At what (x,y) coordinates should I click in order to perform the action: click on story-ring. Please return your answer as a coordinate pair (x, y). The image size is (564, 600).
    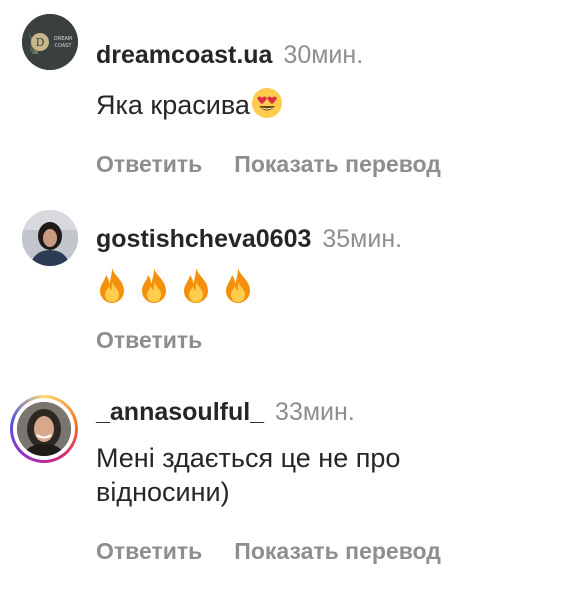
    Looking at the image, I should click on (44, 429).